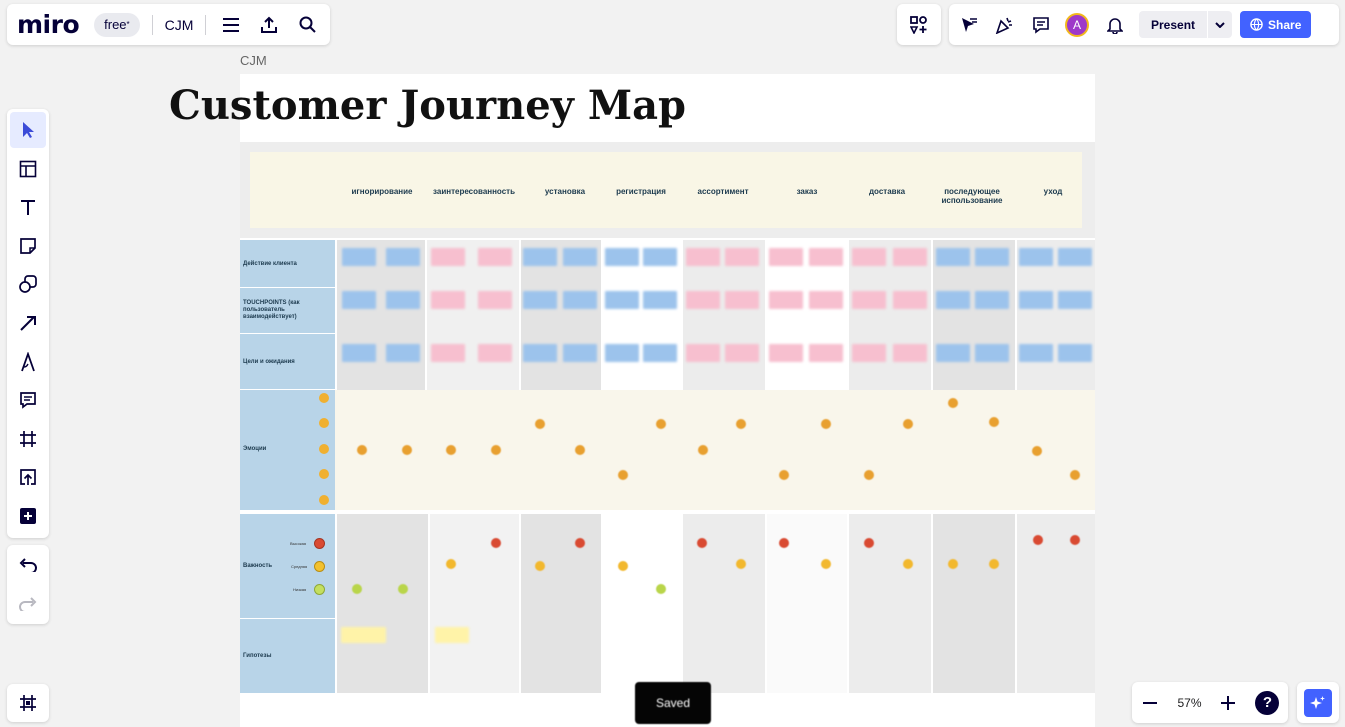 The height and width of the screenshot is (727, 1345). I want to click on user-avatar: A, so click(1077, 24).